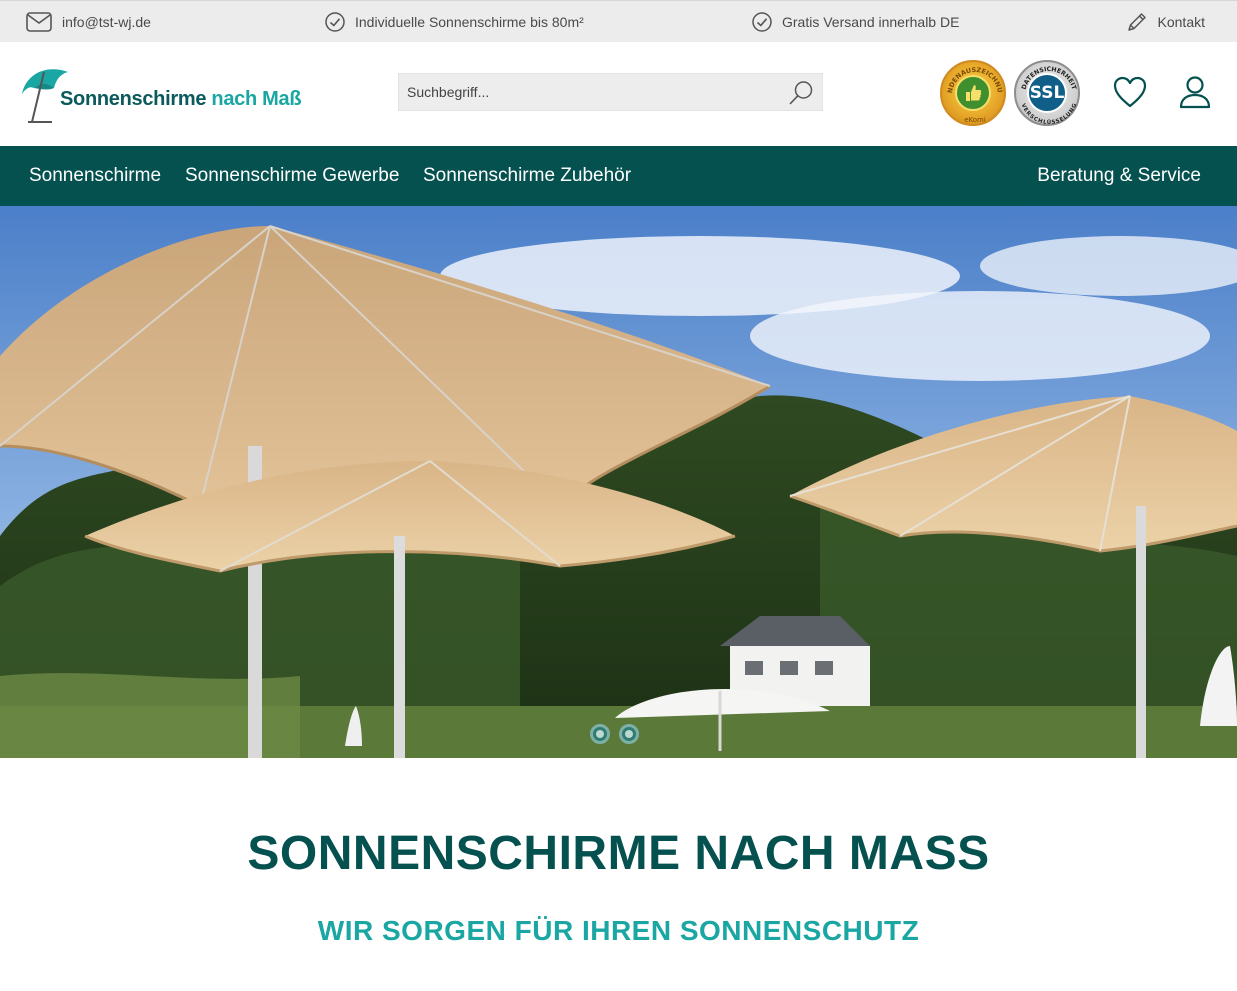  I want to click on usp-custom-text: Individuelle Sonnenschirme bis 80m², so click(469, 22).